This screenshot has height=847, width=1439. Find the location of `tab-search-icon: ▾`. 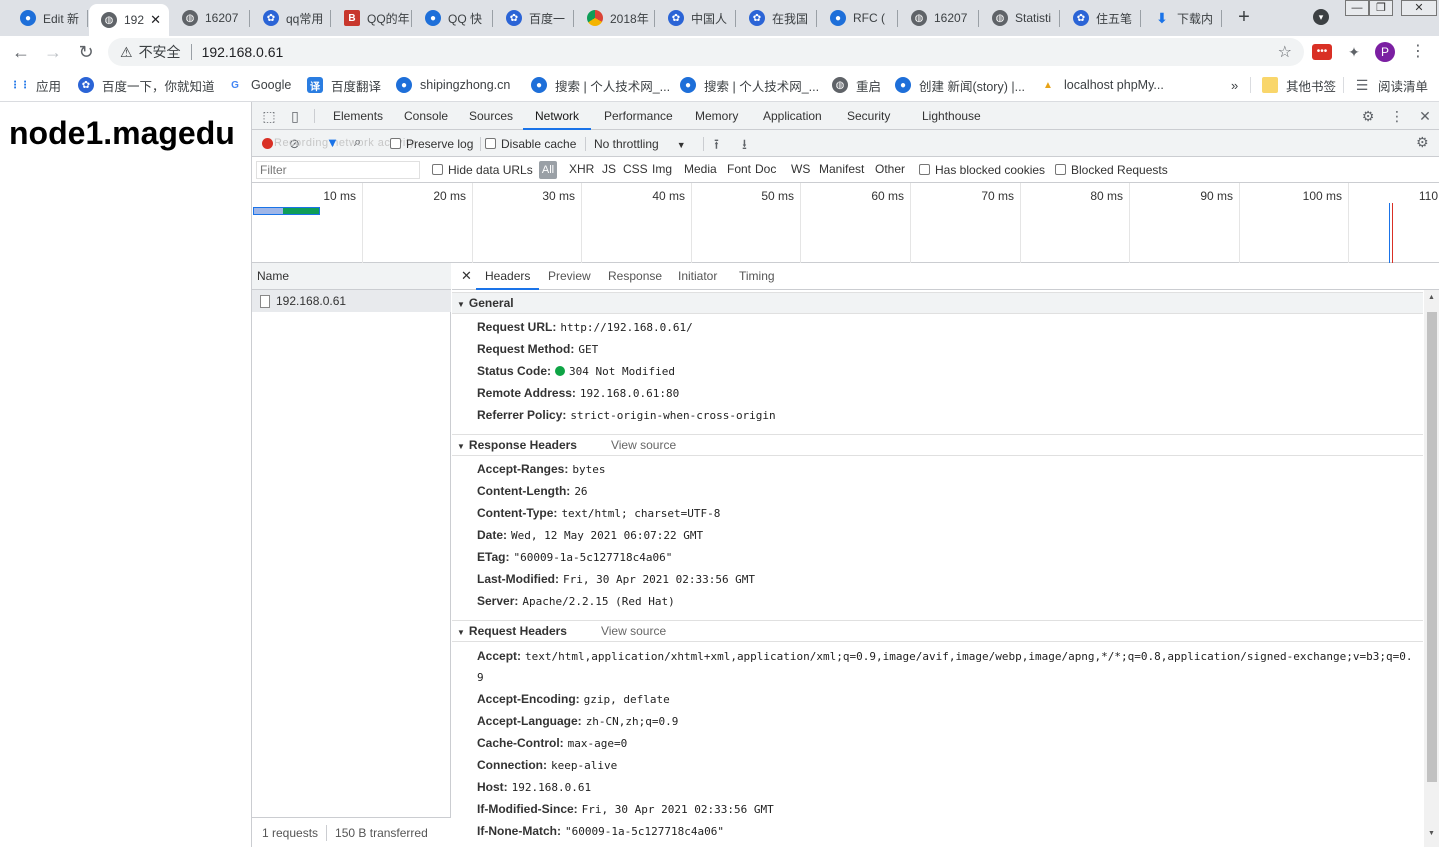

tab-search-icon: ▾ is located at coordinates (1321, 17).